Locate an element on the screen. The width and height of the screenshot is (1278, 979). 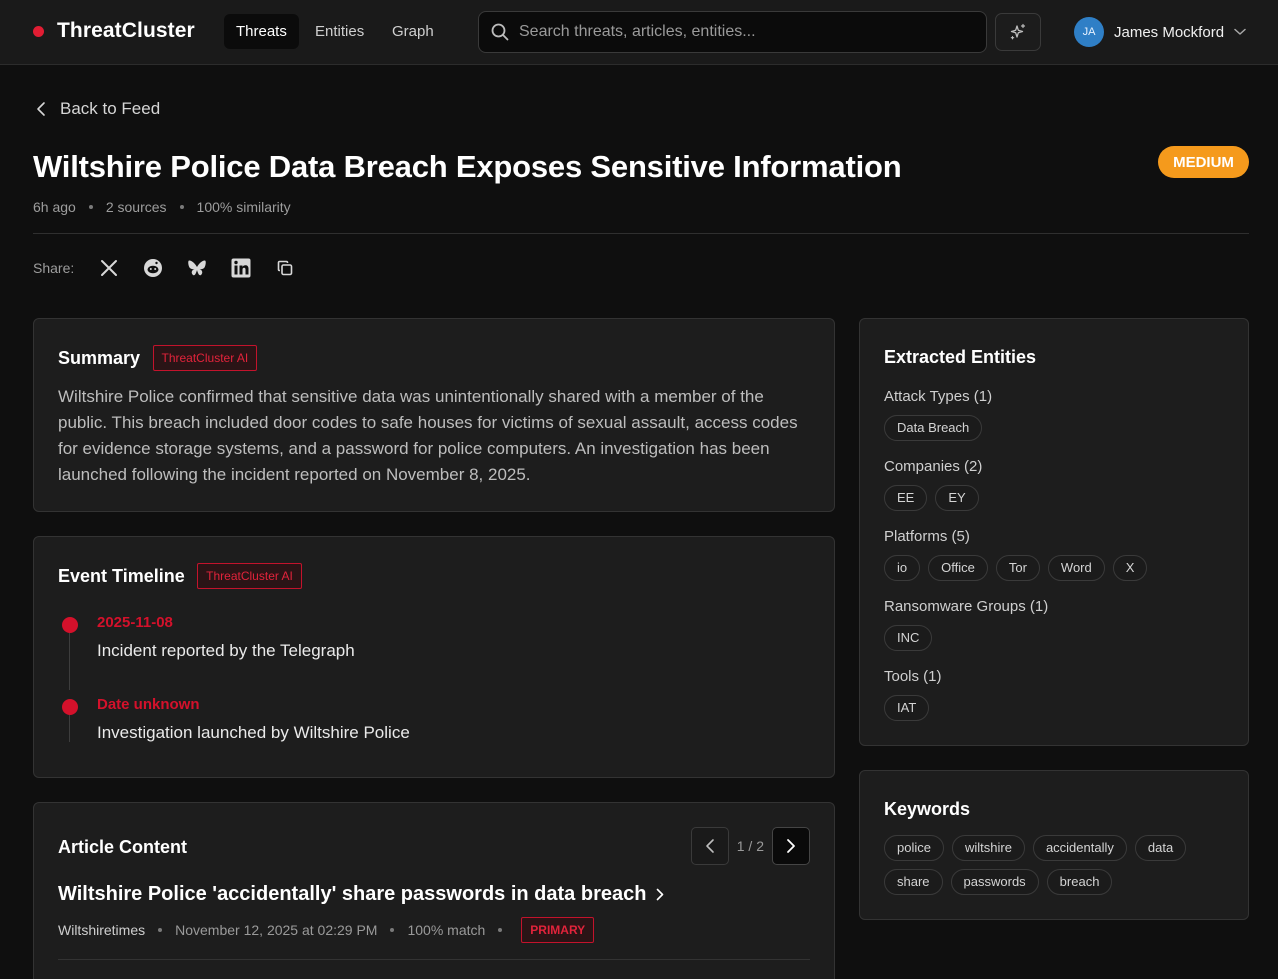
keyword-chip: police is located at coordinates (914, 848).